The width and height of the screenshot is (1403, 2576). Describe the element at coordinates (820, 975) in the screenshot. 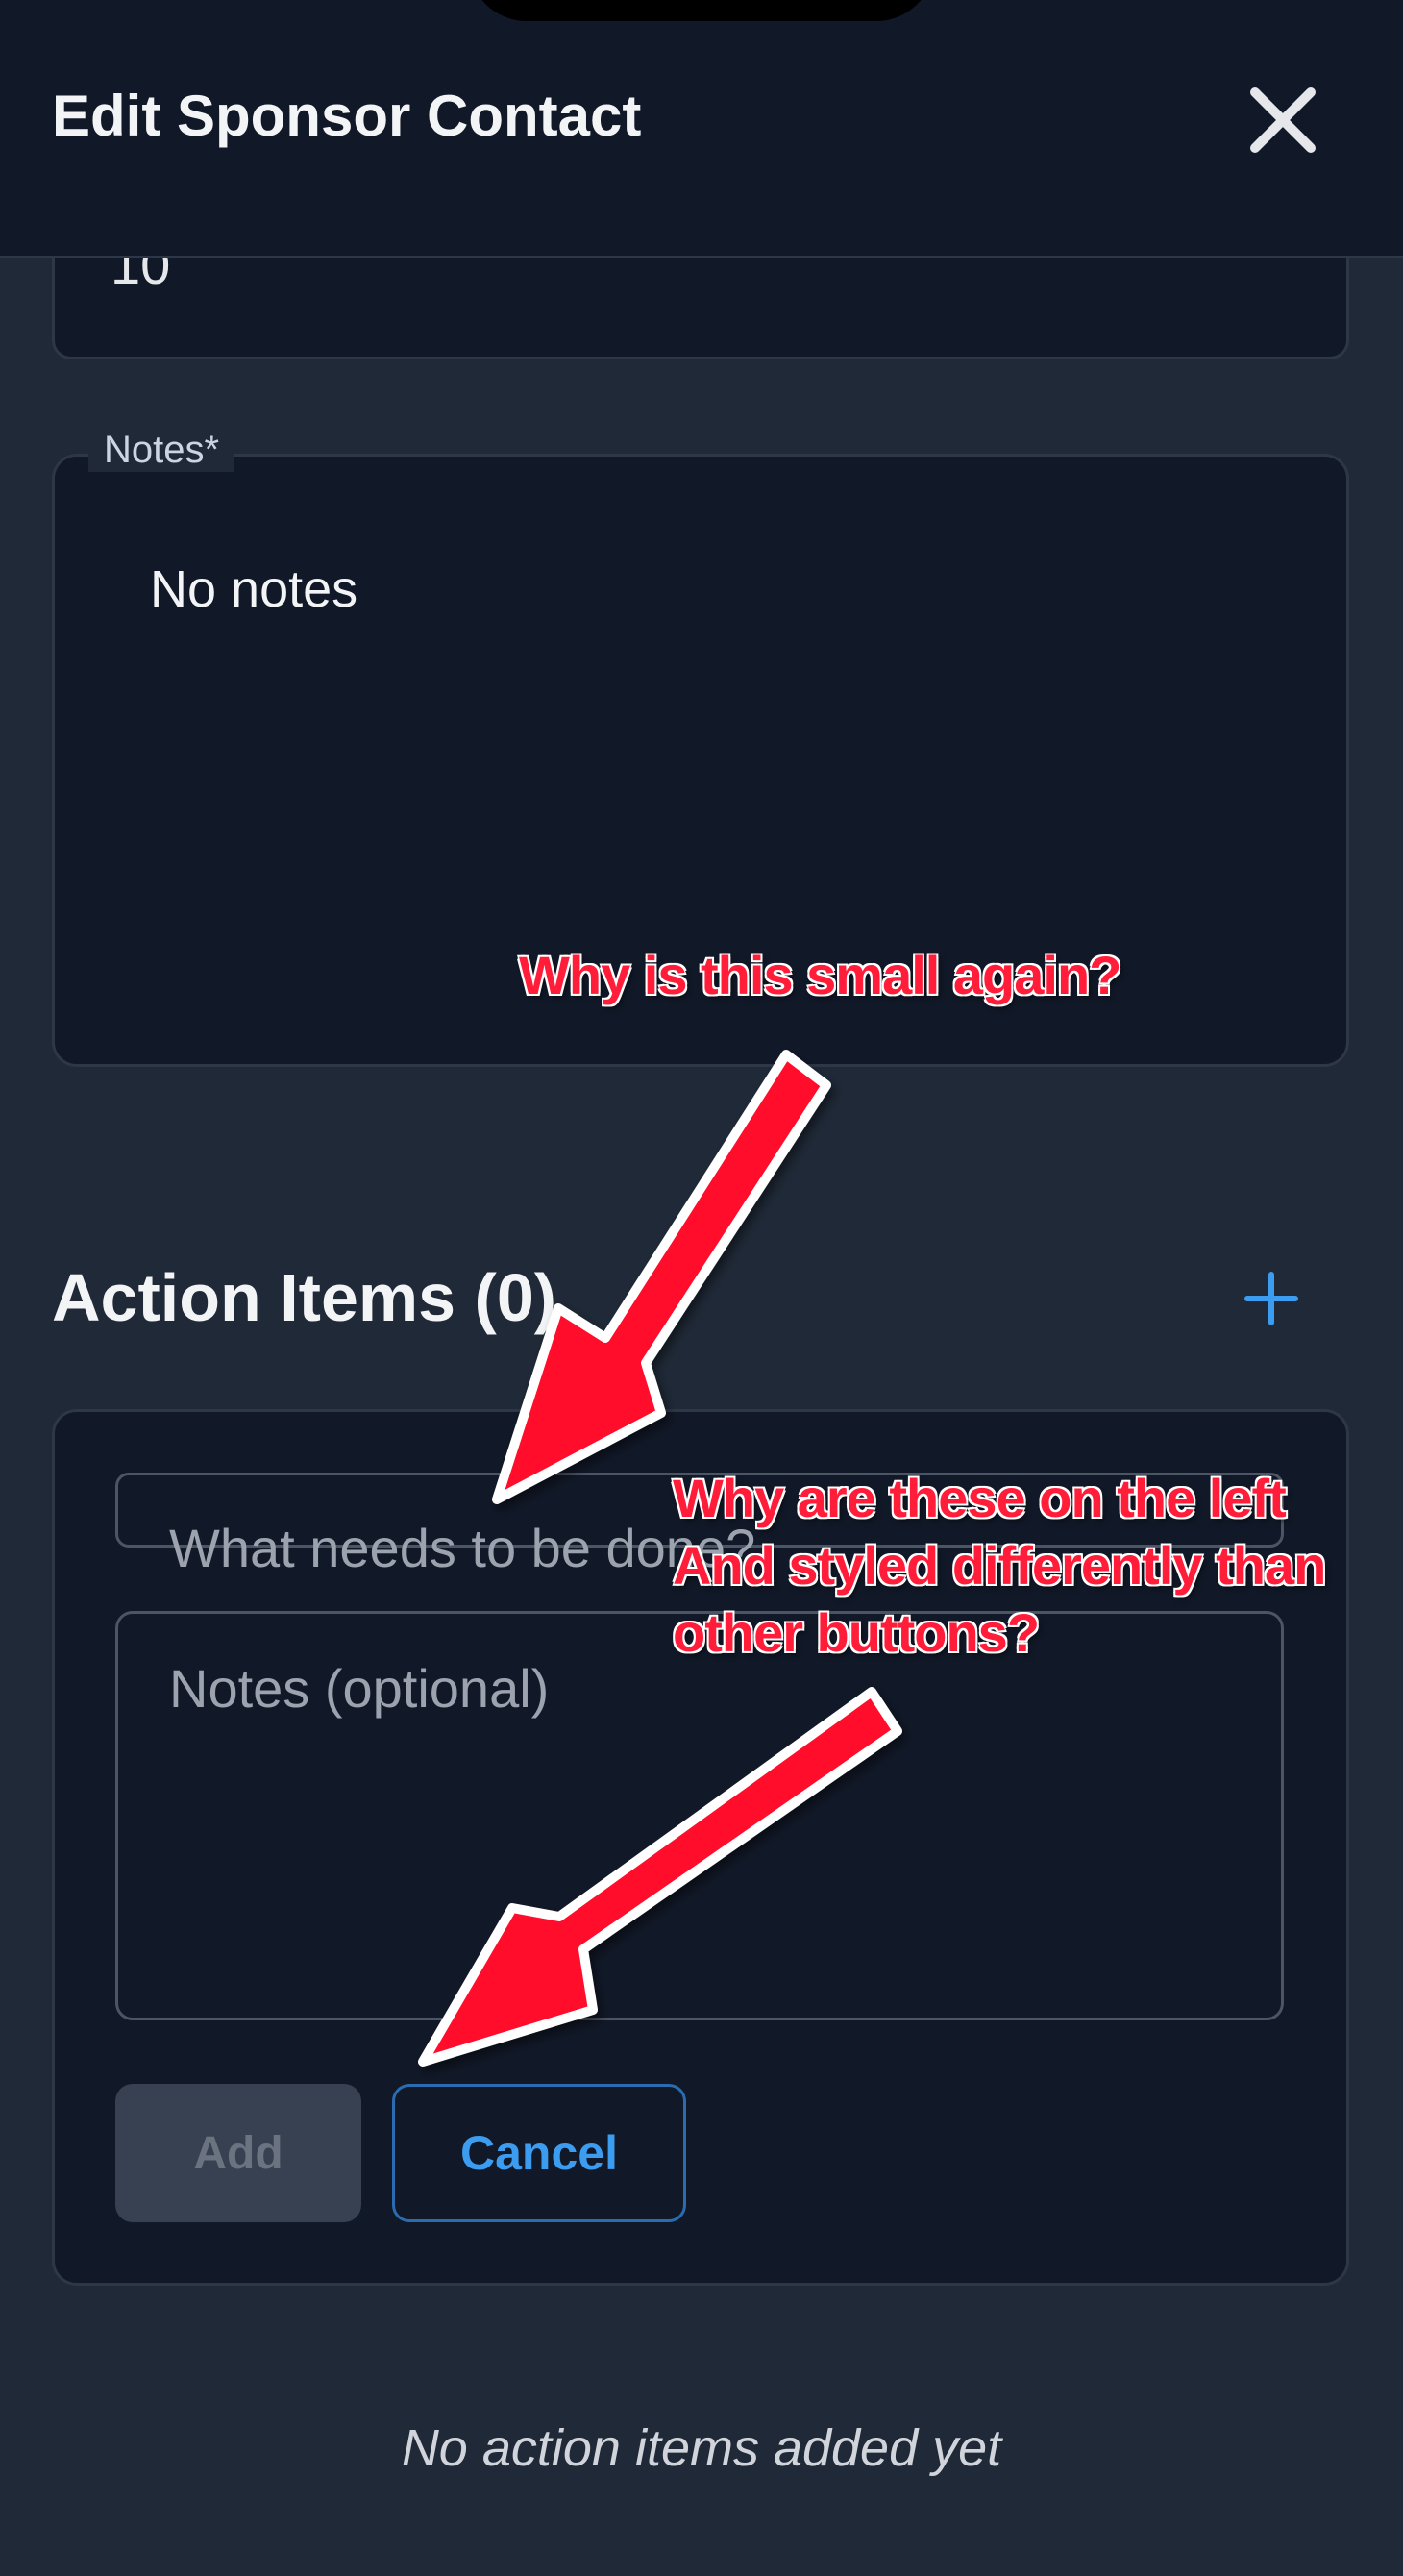

I see `annotation-note-1: Why is this small again?` at that location.